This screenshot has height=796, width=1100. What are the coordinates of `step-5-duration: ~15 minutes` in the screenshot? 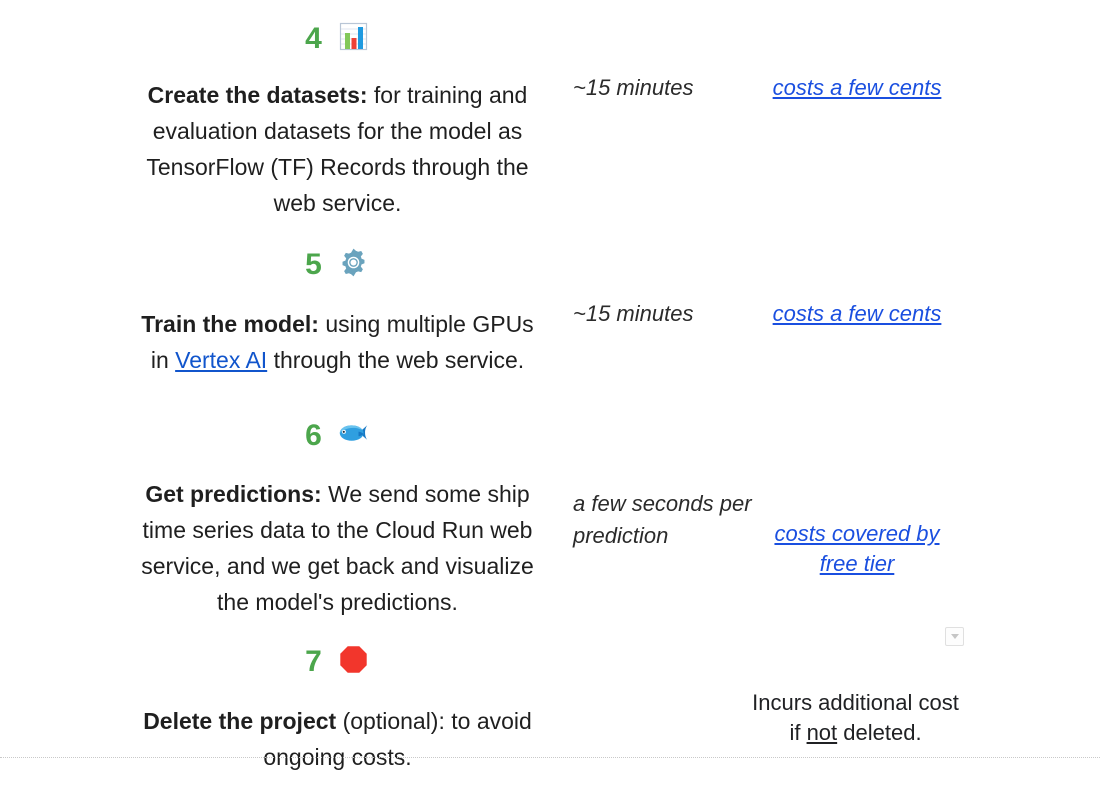 It's located at (633, 313).